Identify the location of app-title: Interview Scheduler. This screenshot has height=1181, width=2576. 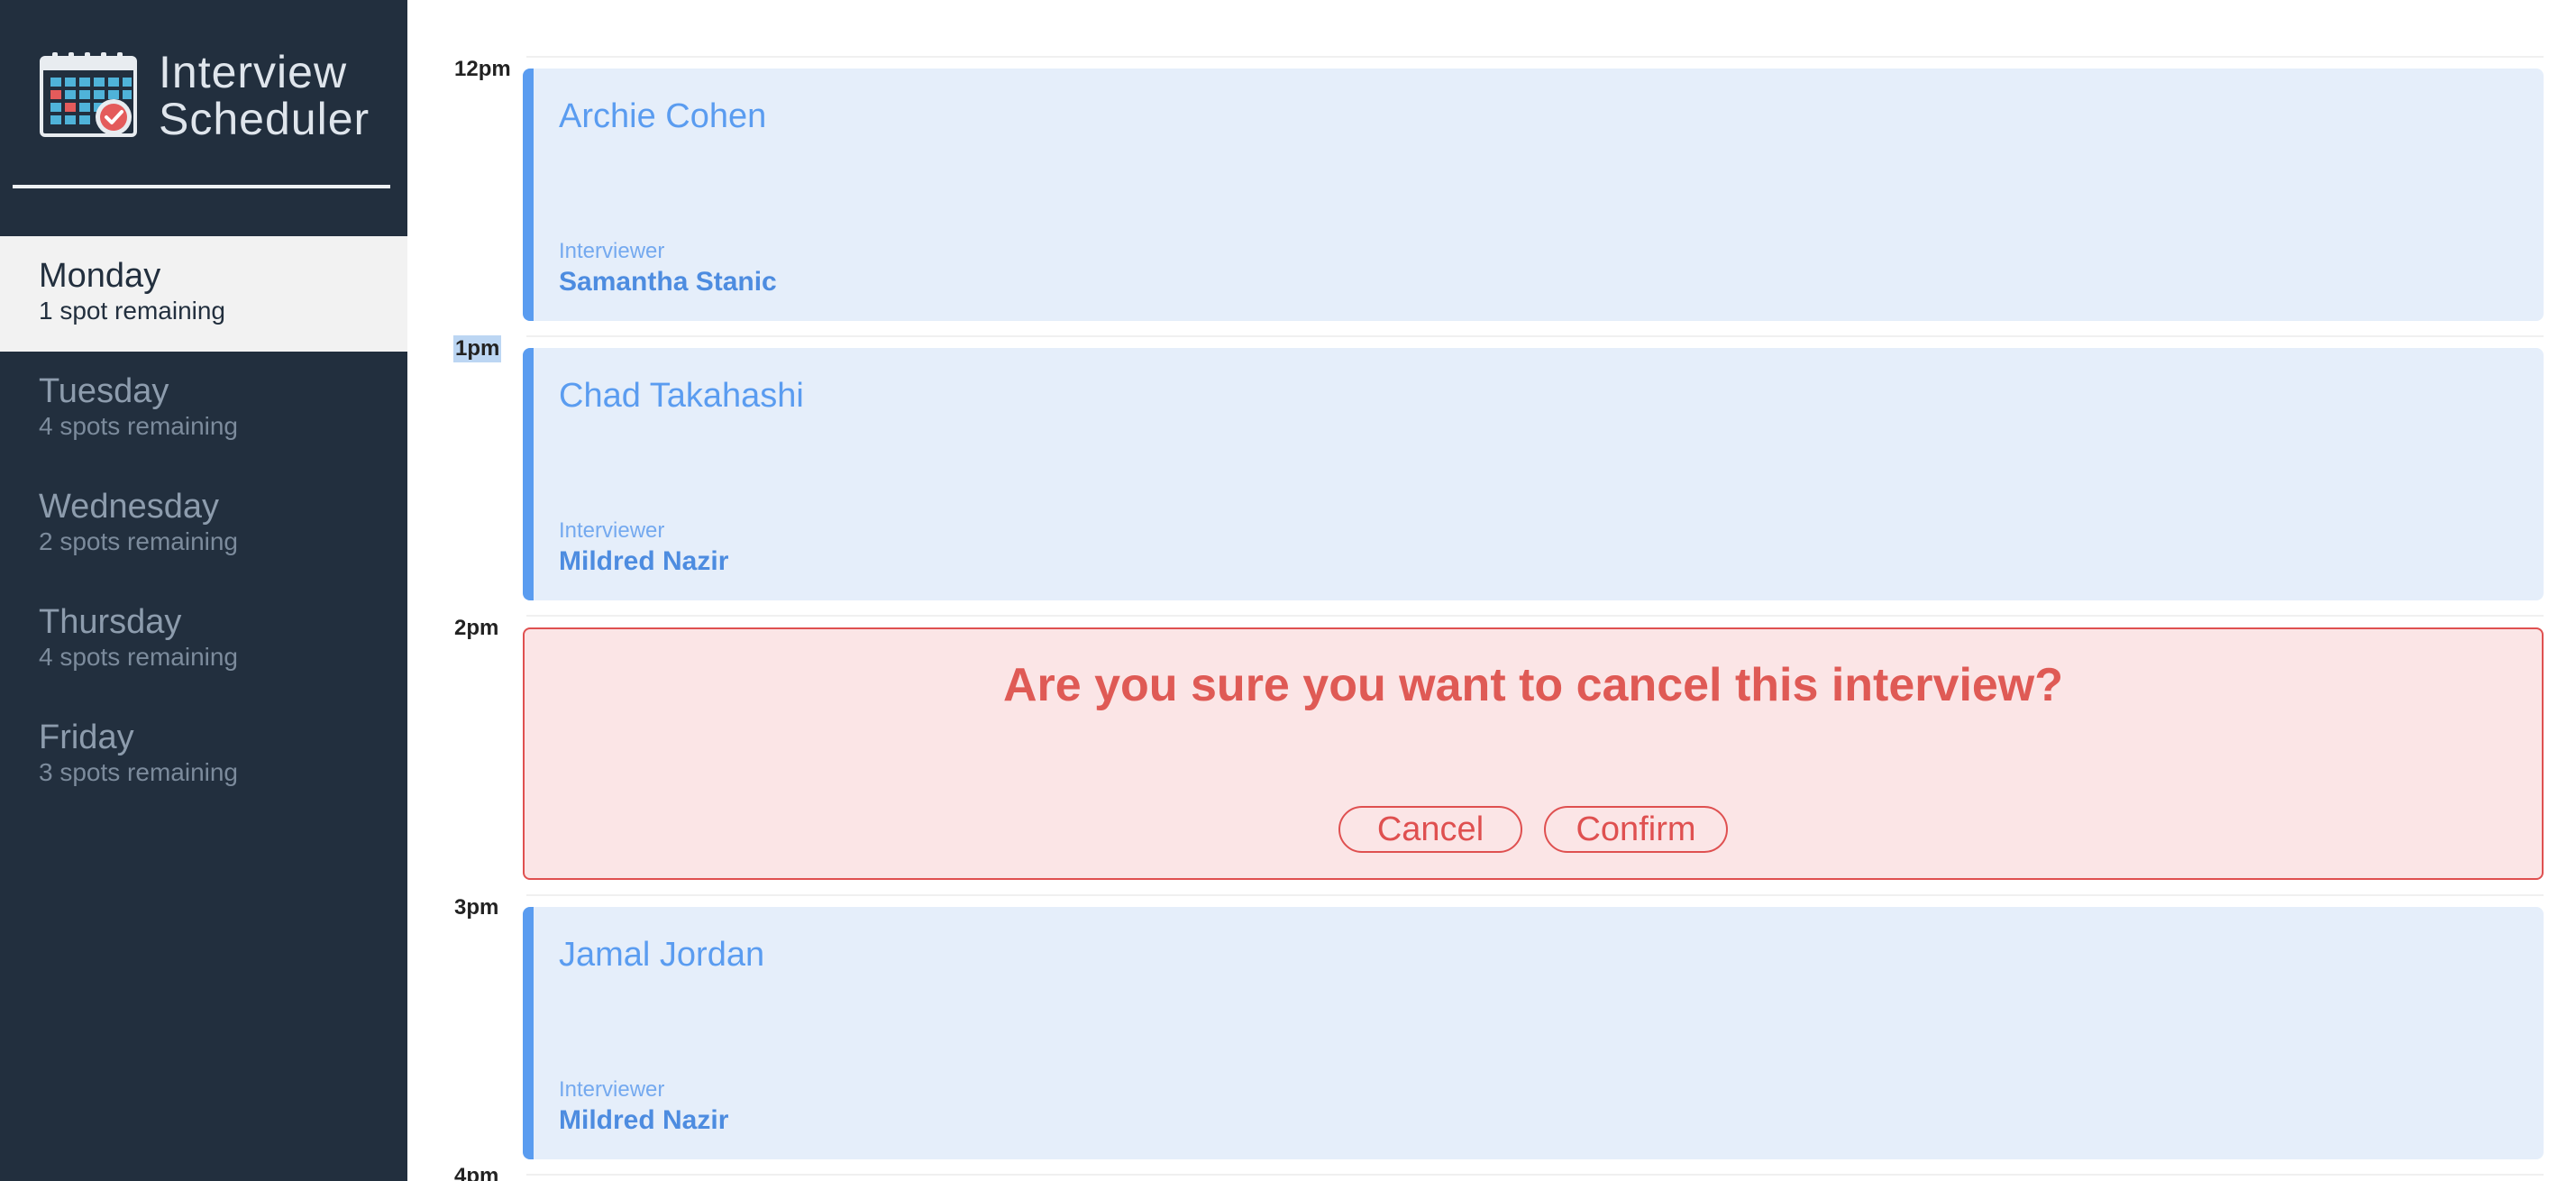
(264, 96).